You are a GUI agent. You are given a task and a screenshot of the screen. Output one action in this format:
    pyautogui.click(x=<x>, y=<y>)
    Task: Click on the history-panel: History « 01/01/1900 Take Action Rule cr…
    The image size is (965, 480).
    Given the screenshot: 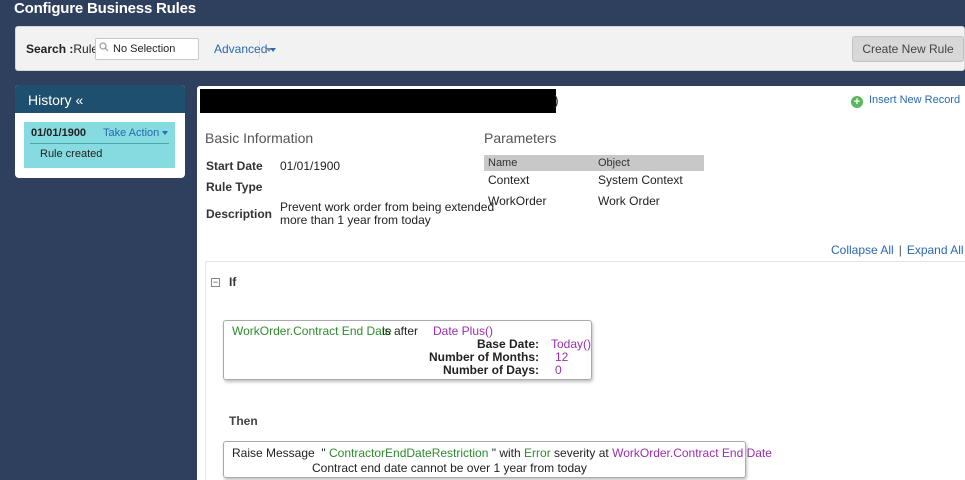 What is the action you would take?
    pyautogui.click(x=100, y=131)
    